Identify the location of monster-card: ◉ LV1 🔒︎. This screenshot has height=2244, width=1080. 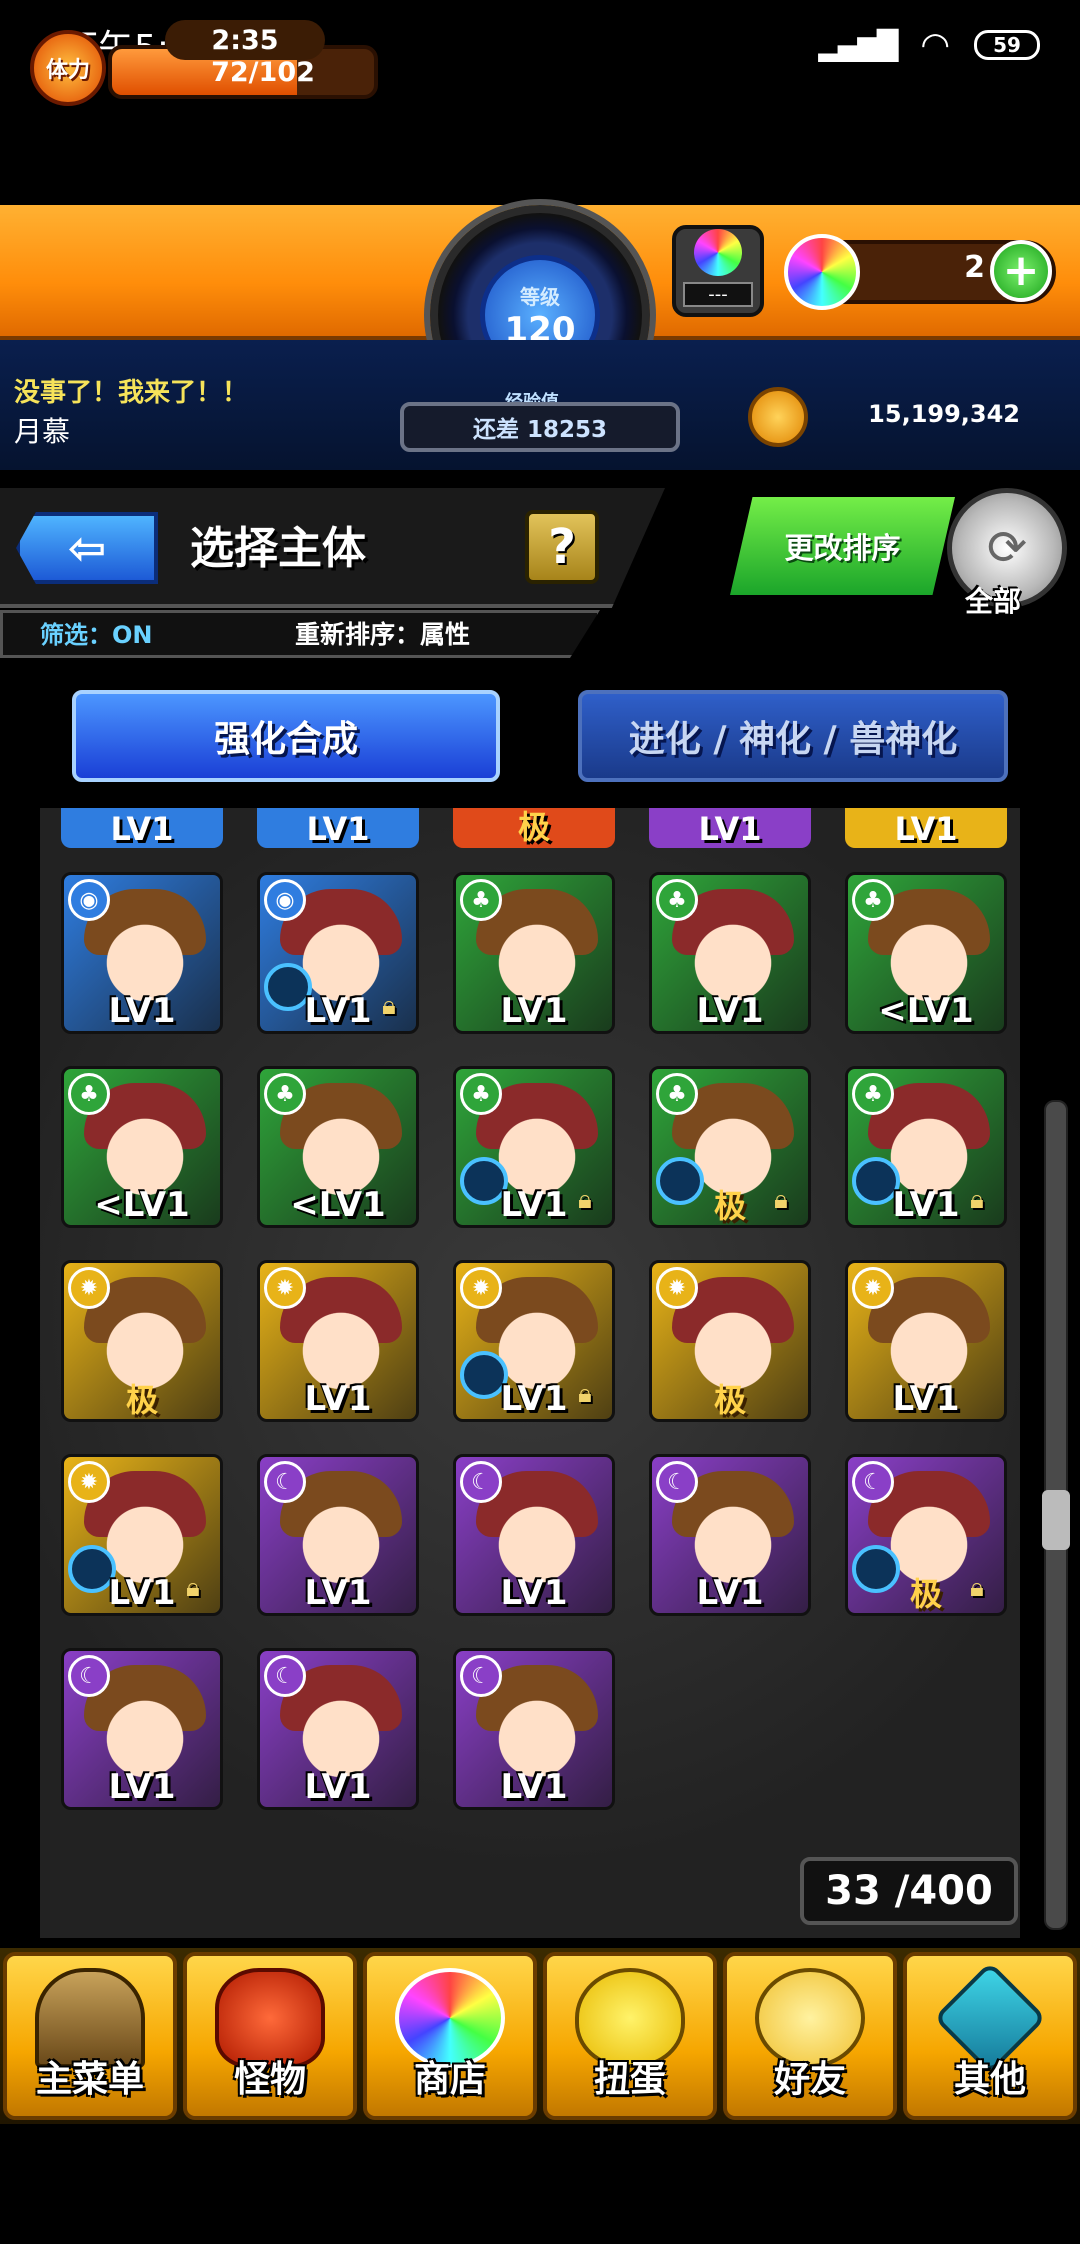
(338, 953).